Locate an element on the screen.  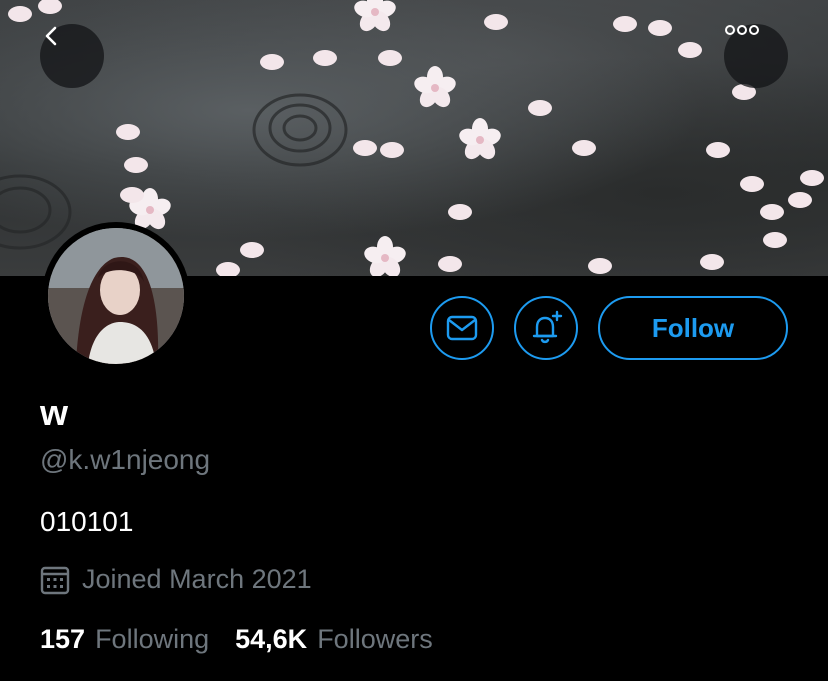
bell-plus-icon is located at coordinates (547, 327).